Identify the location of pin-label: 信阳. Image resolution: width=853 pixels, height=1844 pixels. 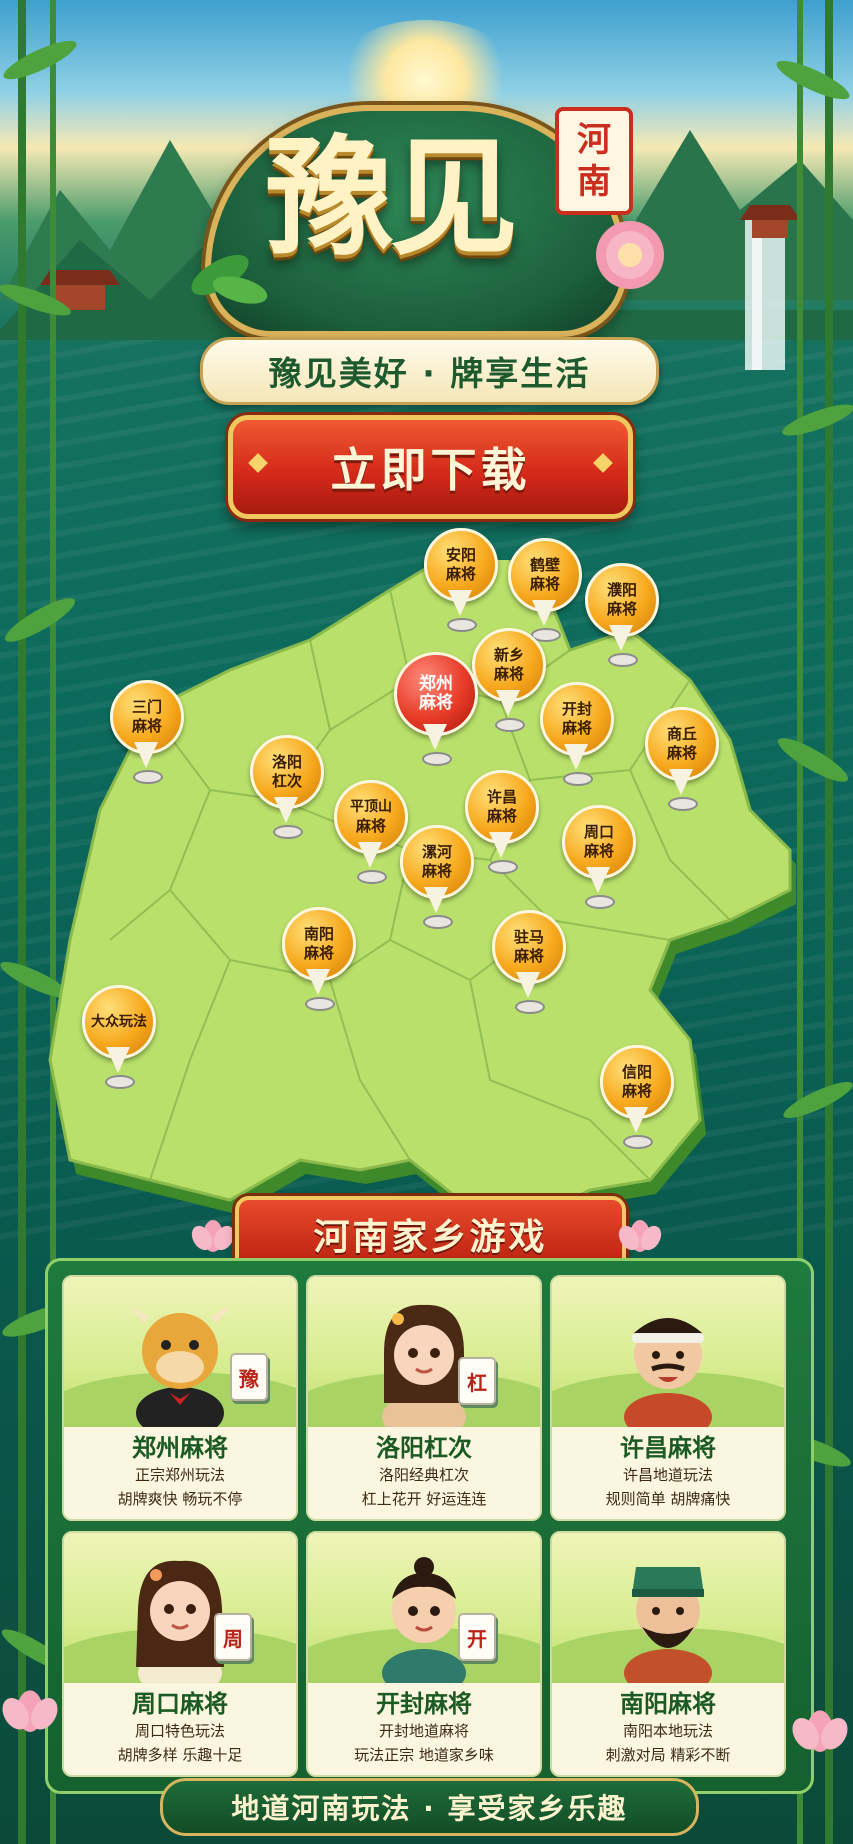
(636, 1072).